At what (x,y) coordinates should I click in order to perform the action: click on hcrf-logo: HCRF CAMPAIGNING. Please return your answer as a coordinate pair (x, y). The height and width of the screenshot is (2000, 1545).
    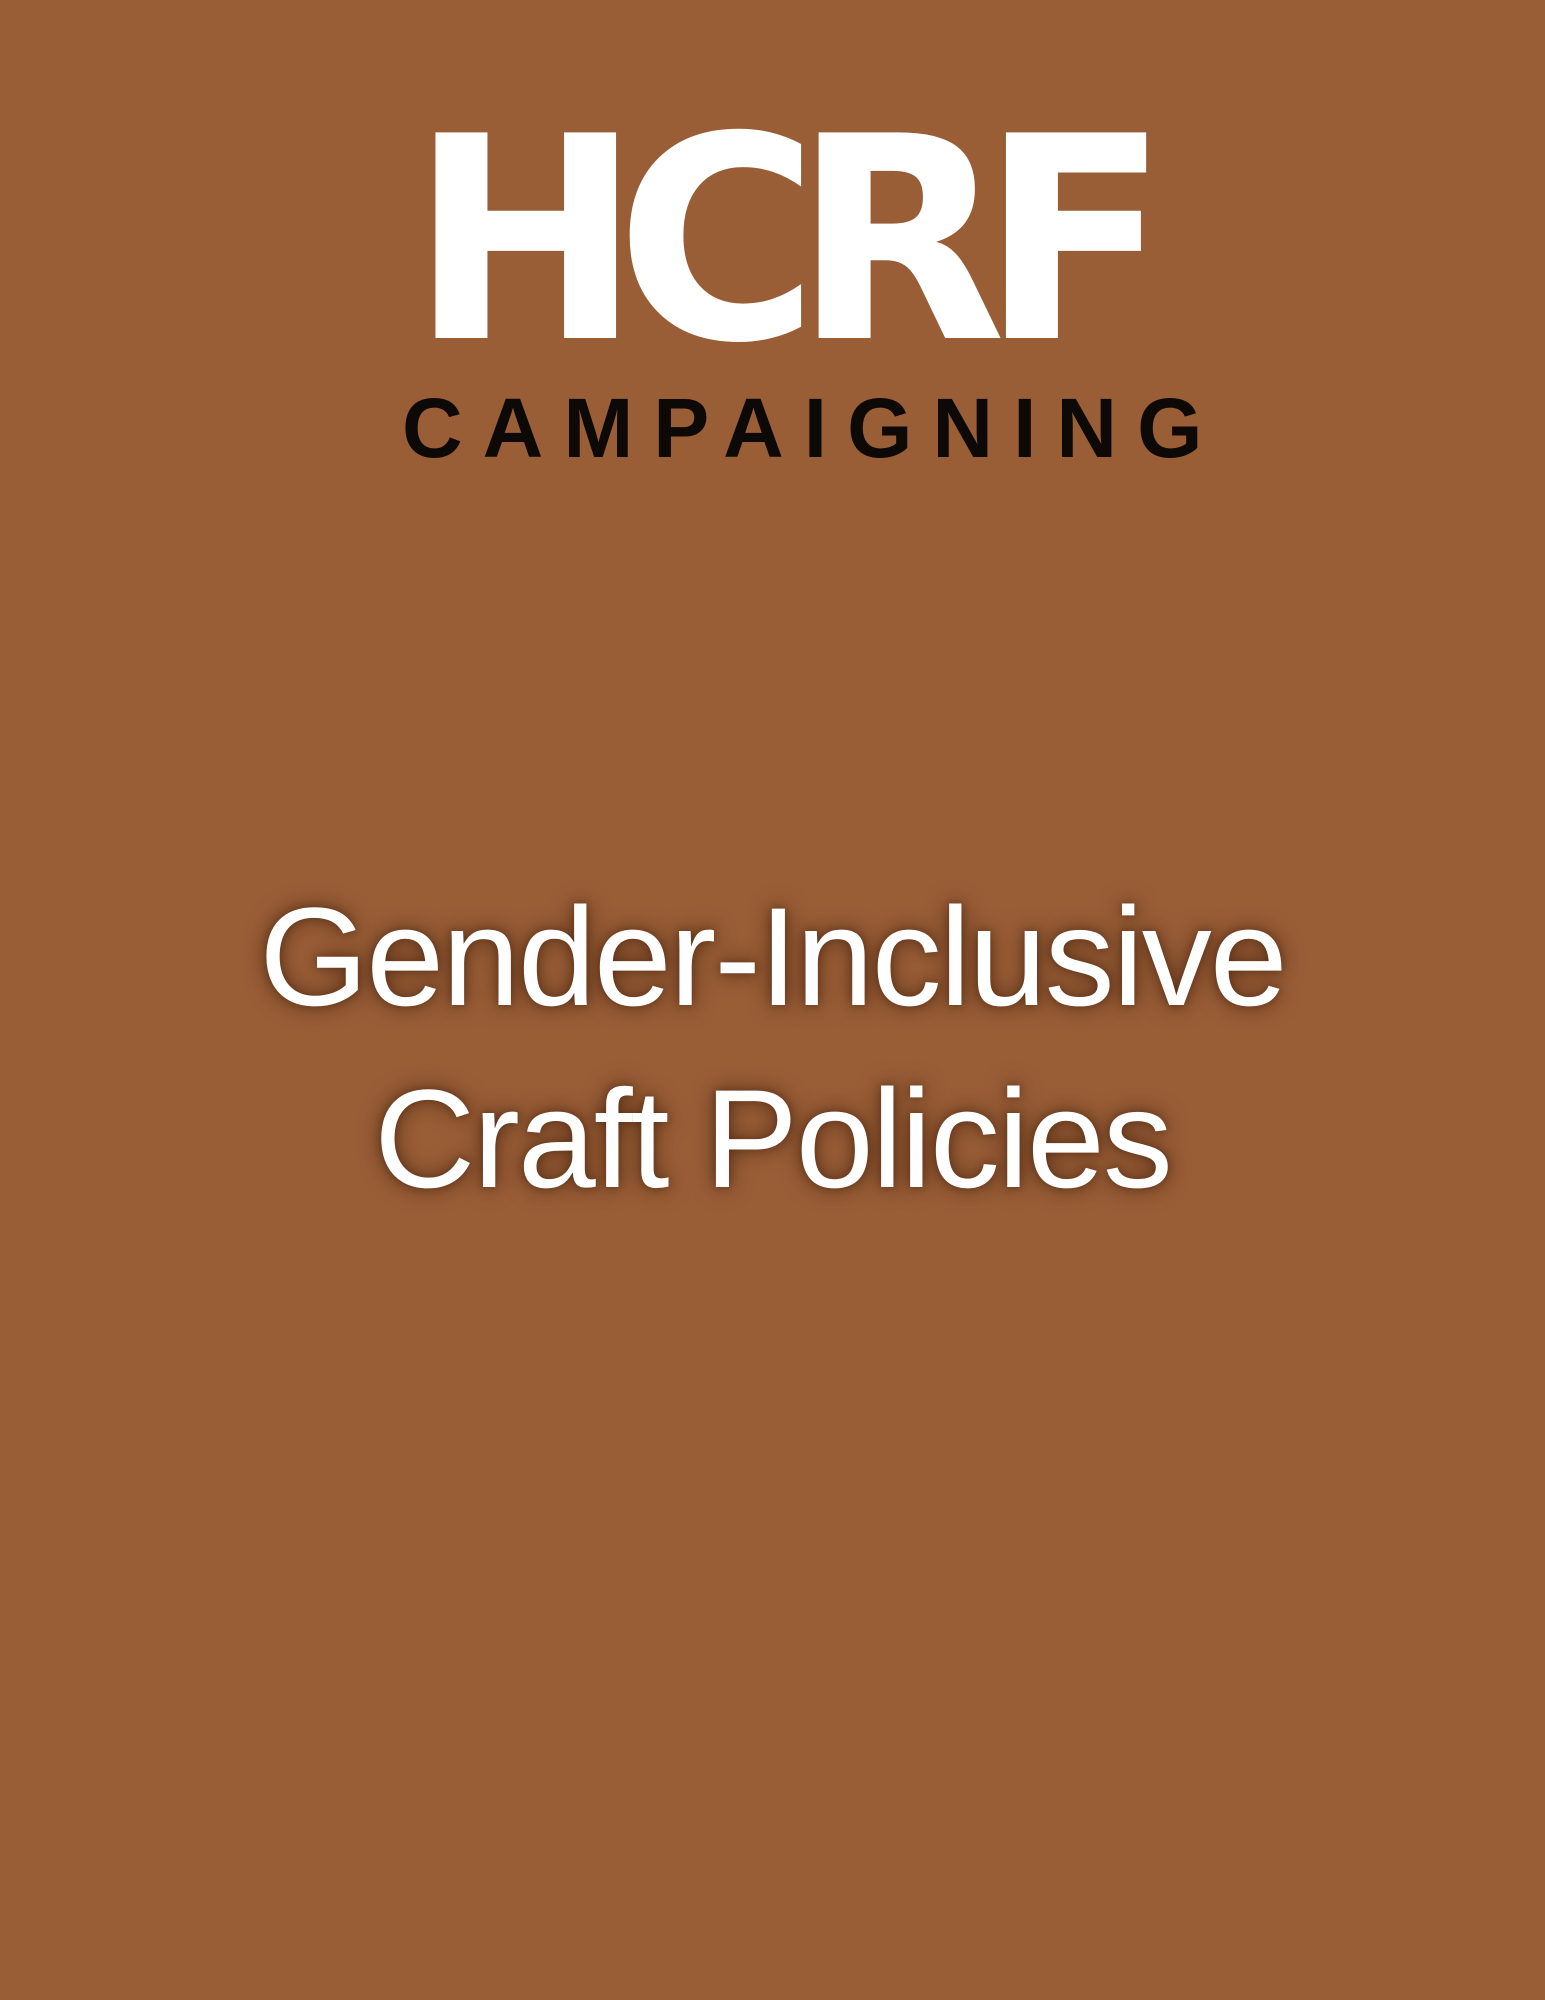
    Looking at the image, I should click on (812, 275).